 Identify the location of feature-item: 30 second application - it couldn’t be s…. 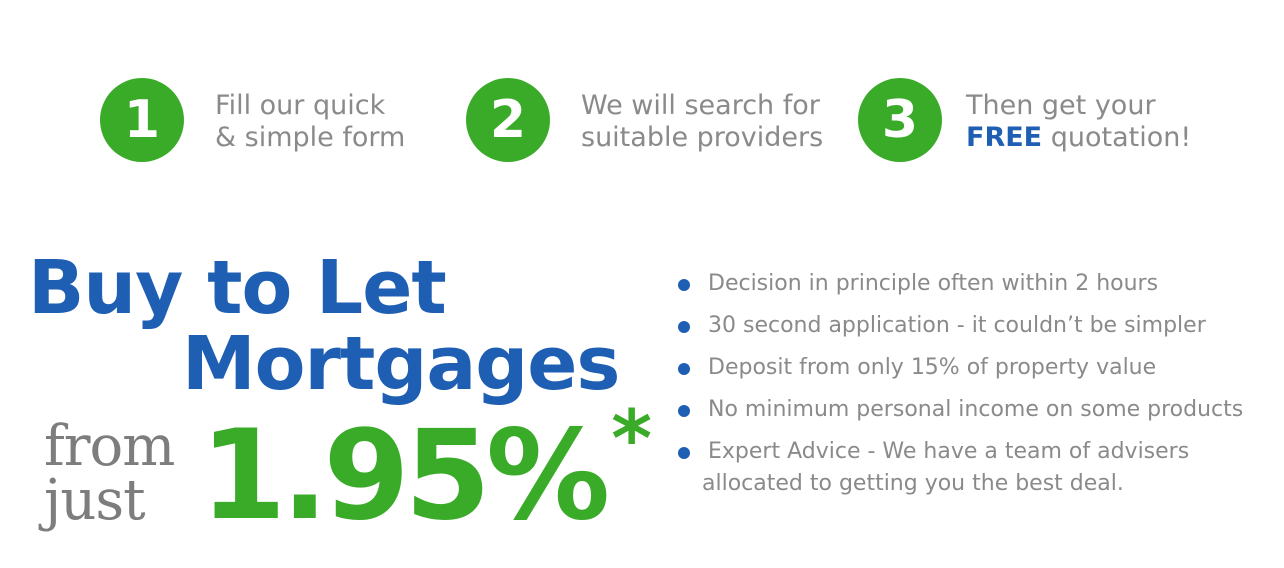
(960, 326).